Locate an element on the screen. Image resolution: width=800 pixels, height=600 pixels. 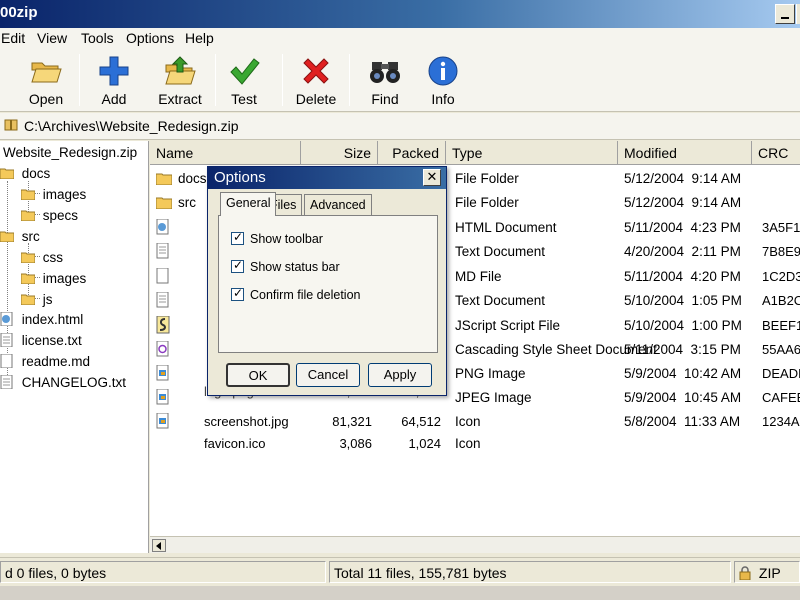
ok-button: OK is located at coordinates (258, 375).